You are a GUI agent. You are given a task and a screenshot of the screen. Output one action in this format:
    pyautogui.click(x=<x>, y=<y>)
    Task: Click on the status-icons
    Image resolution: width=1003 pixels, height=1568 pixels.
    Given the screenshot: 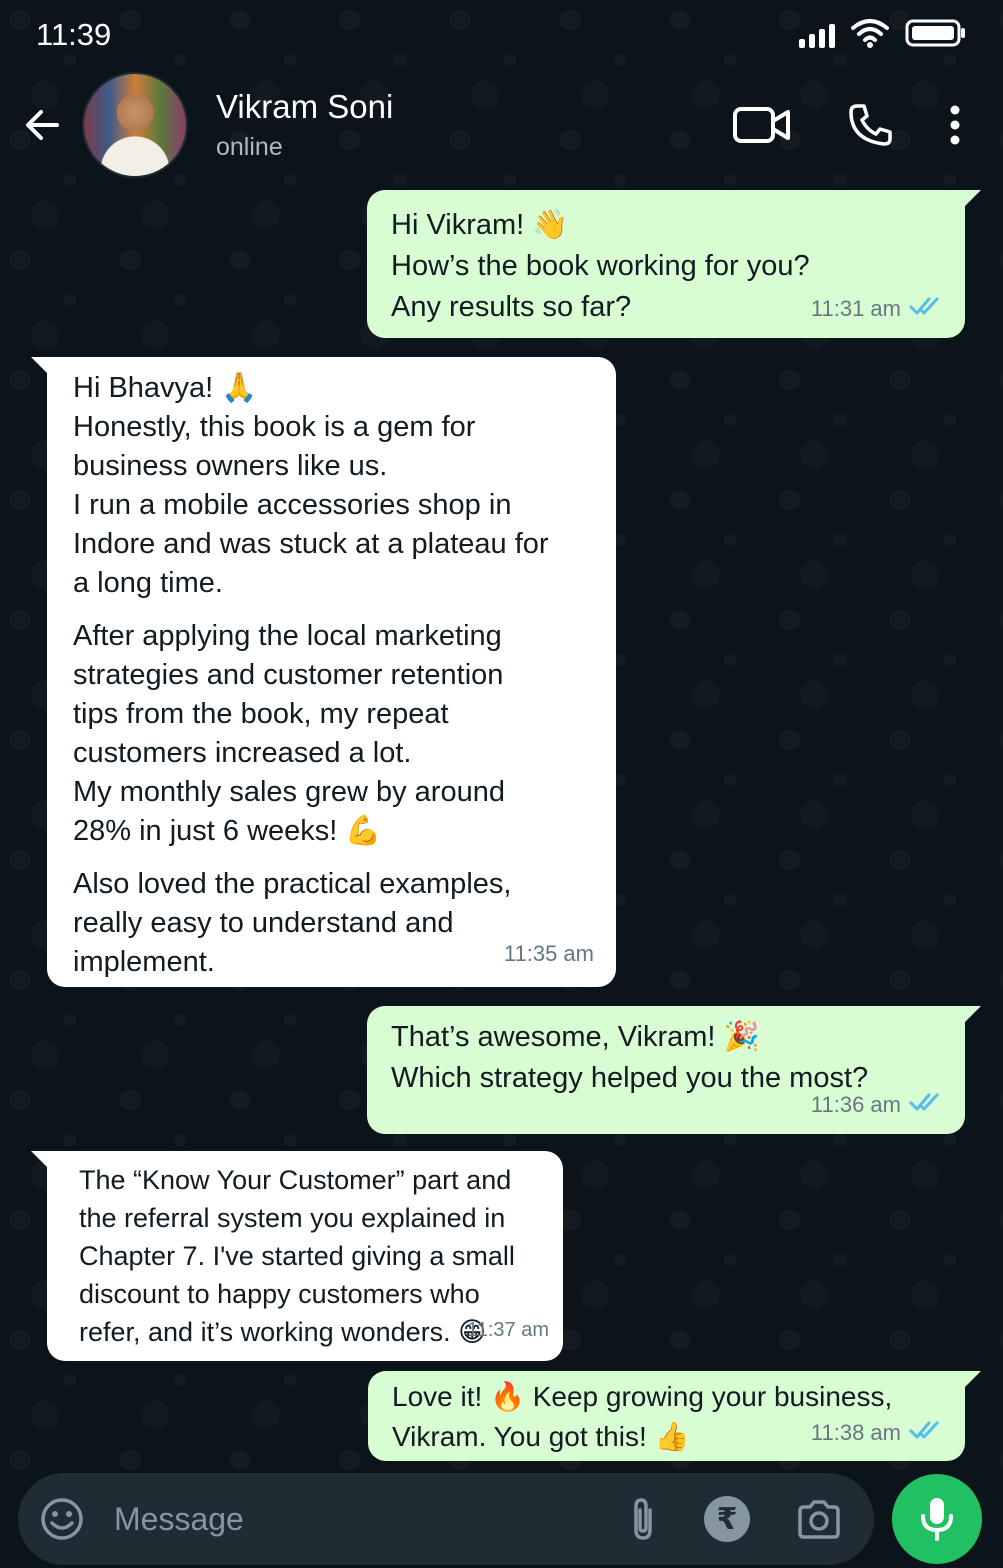 What is the action you would take?
    pyautogui.click(x=883, y=35)
    